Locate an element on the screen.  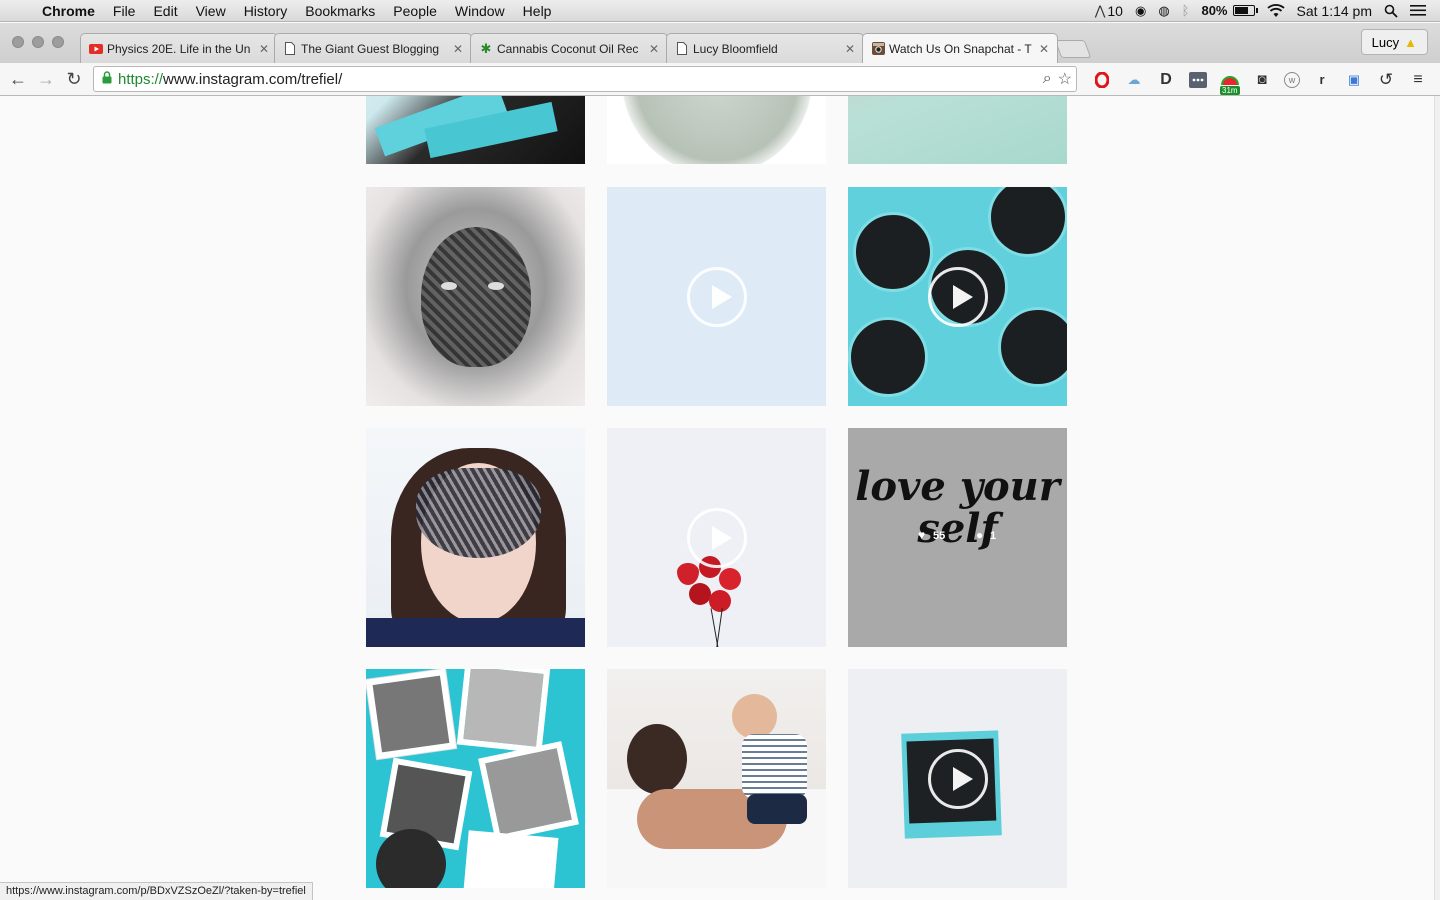
menu-edit: Edit is located at coordinates (165, 11).